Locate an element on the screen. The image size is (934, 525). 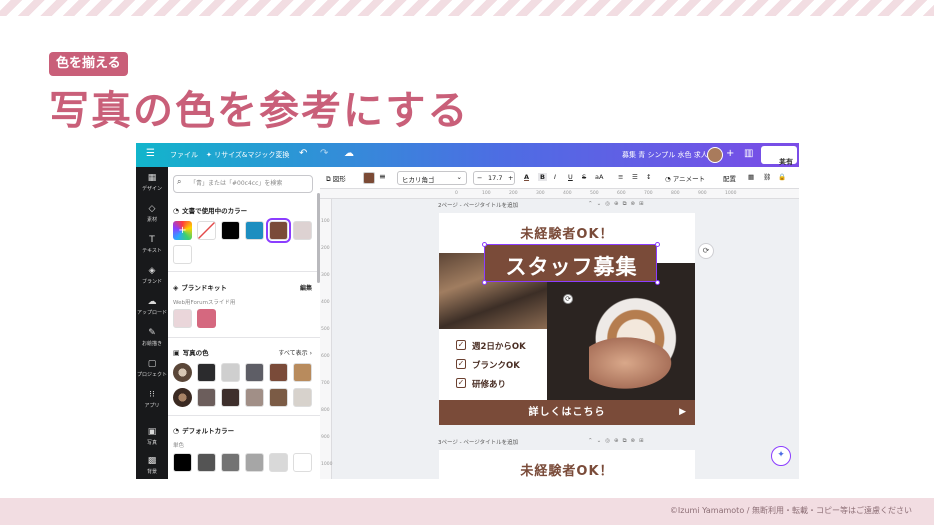
menu-icon: ☰ is located at coordinates (150, 153).